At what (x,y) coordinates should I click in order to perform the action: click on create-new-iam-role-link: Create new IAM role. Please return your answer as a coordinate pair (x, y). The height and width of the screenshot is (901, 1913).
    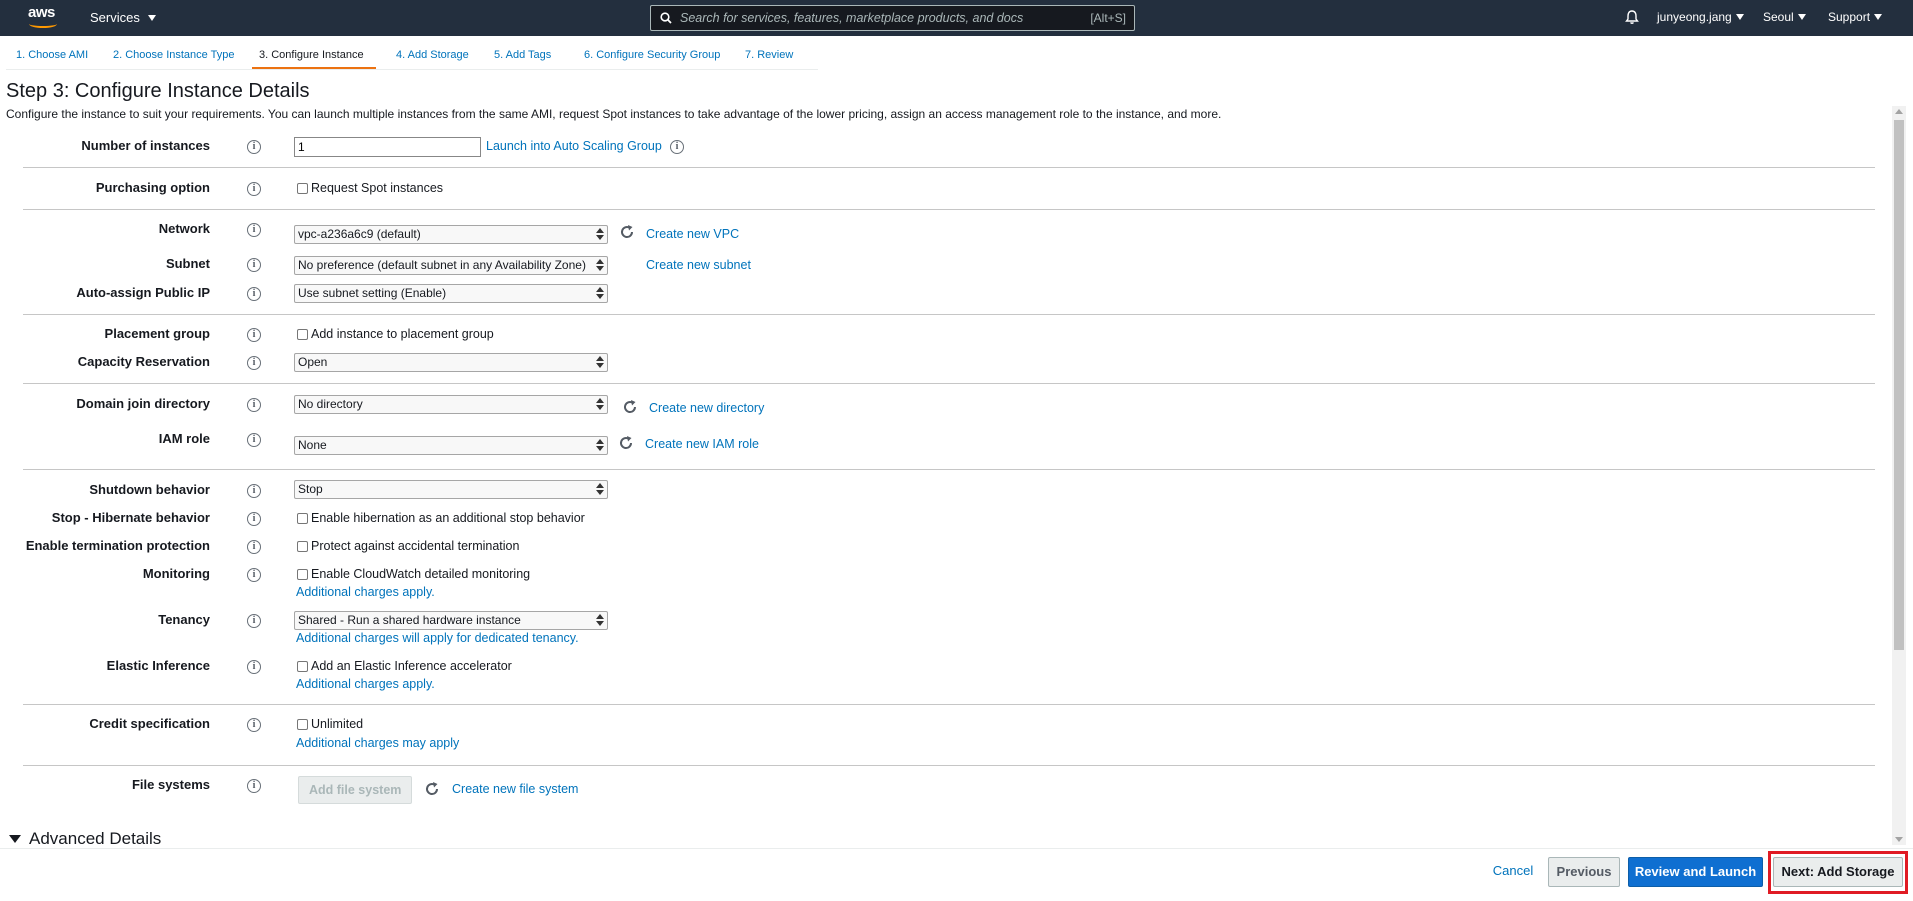
    Looking at the image, I should click on (702, 444).